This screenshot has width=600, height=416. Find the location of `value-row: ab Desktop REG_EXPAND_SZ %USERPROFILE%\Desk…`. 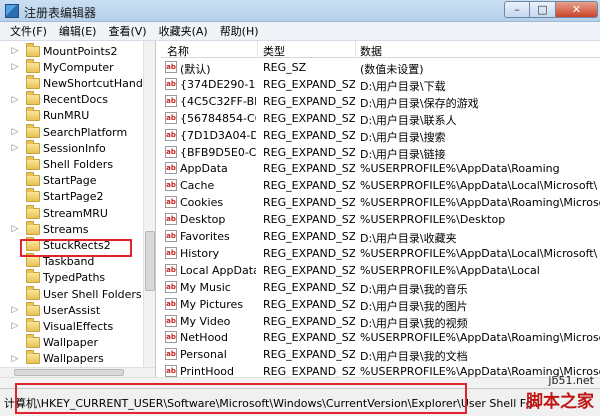

value-row: ab Desktop REG_EXPAND_SZ %USERPROFILE%\Desk… is located at coordinates (380, 219).